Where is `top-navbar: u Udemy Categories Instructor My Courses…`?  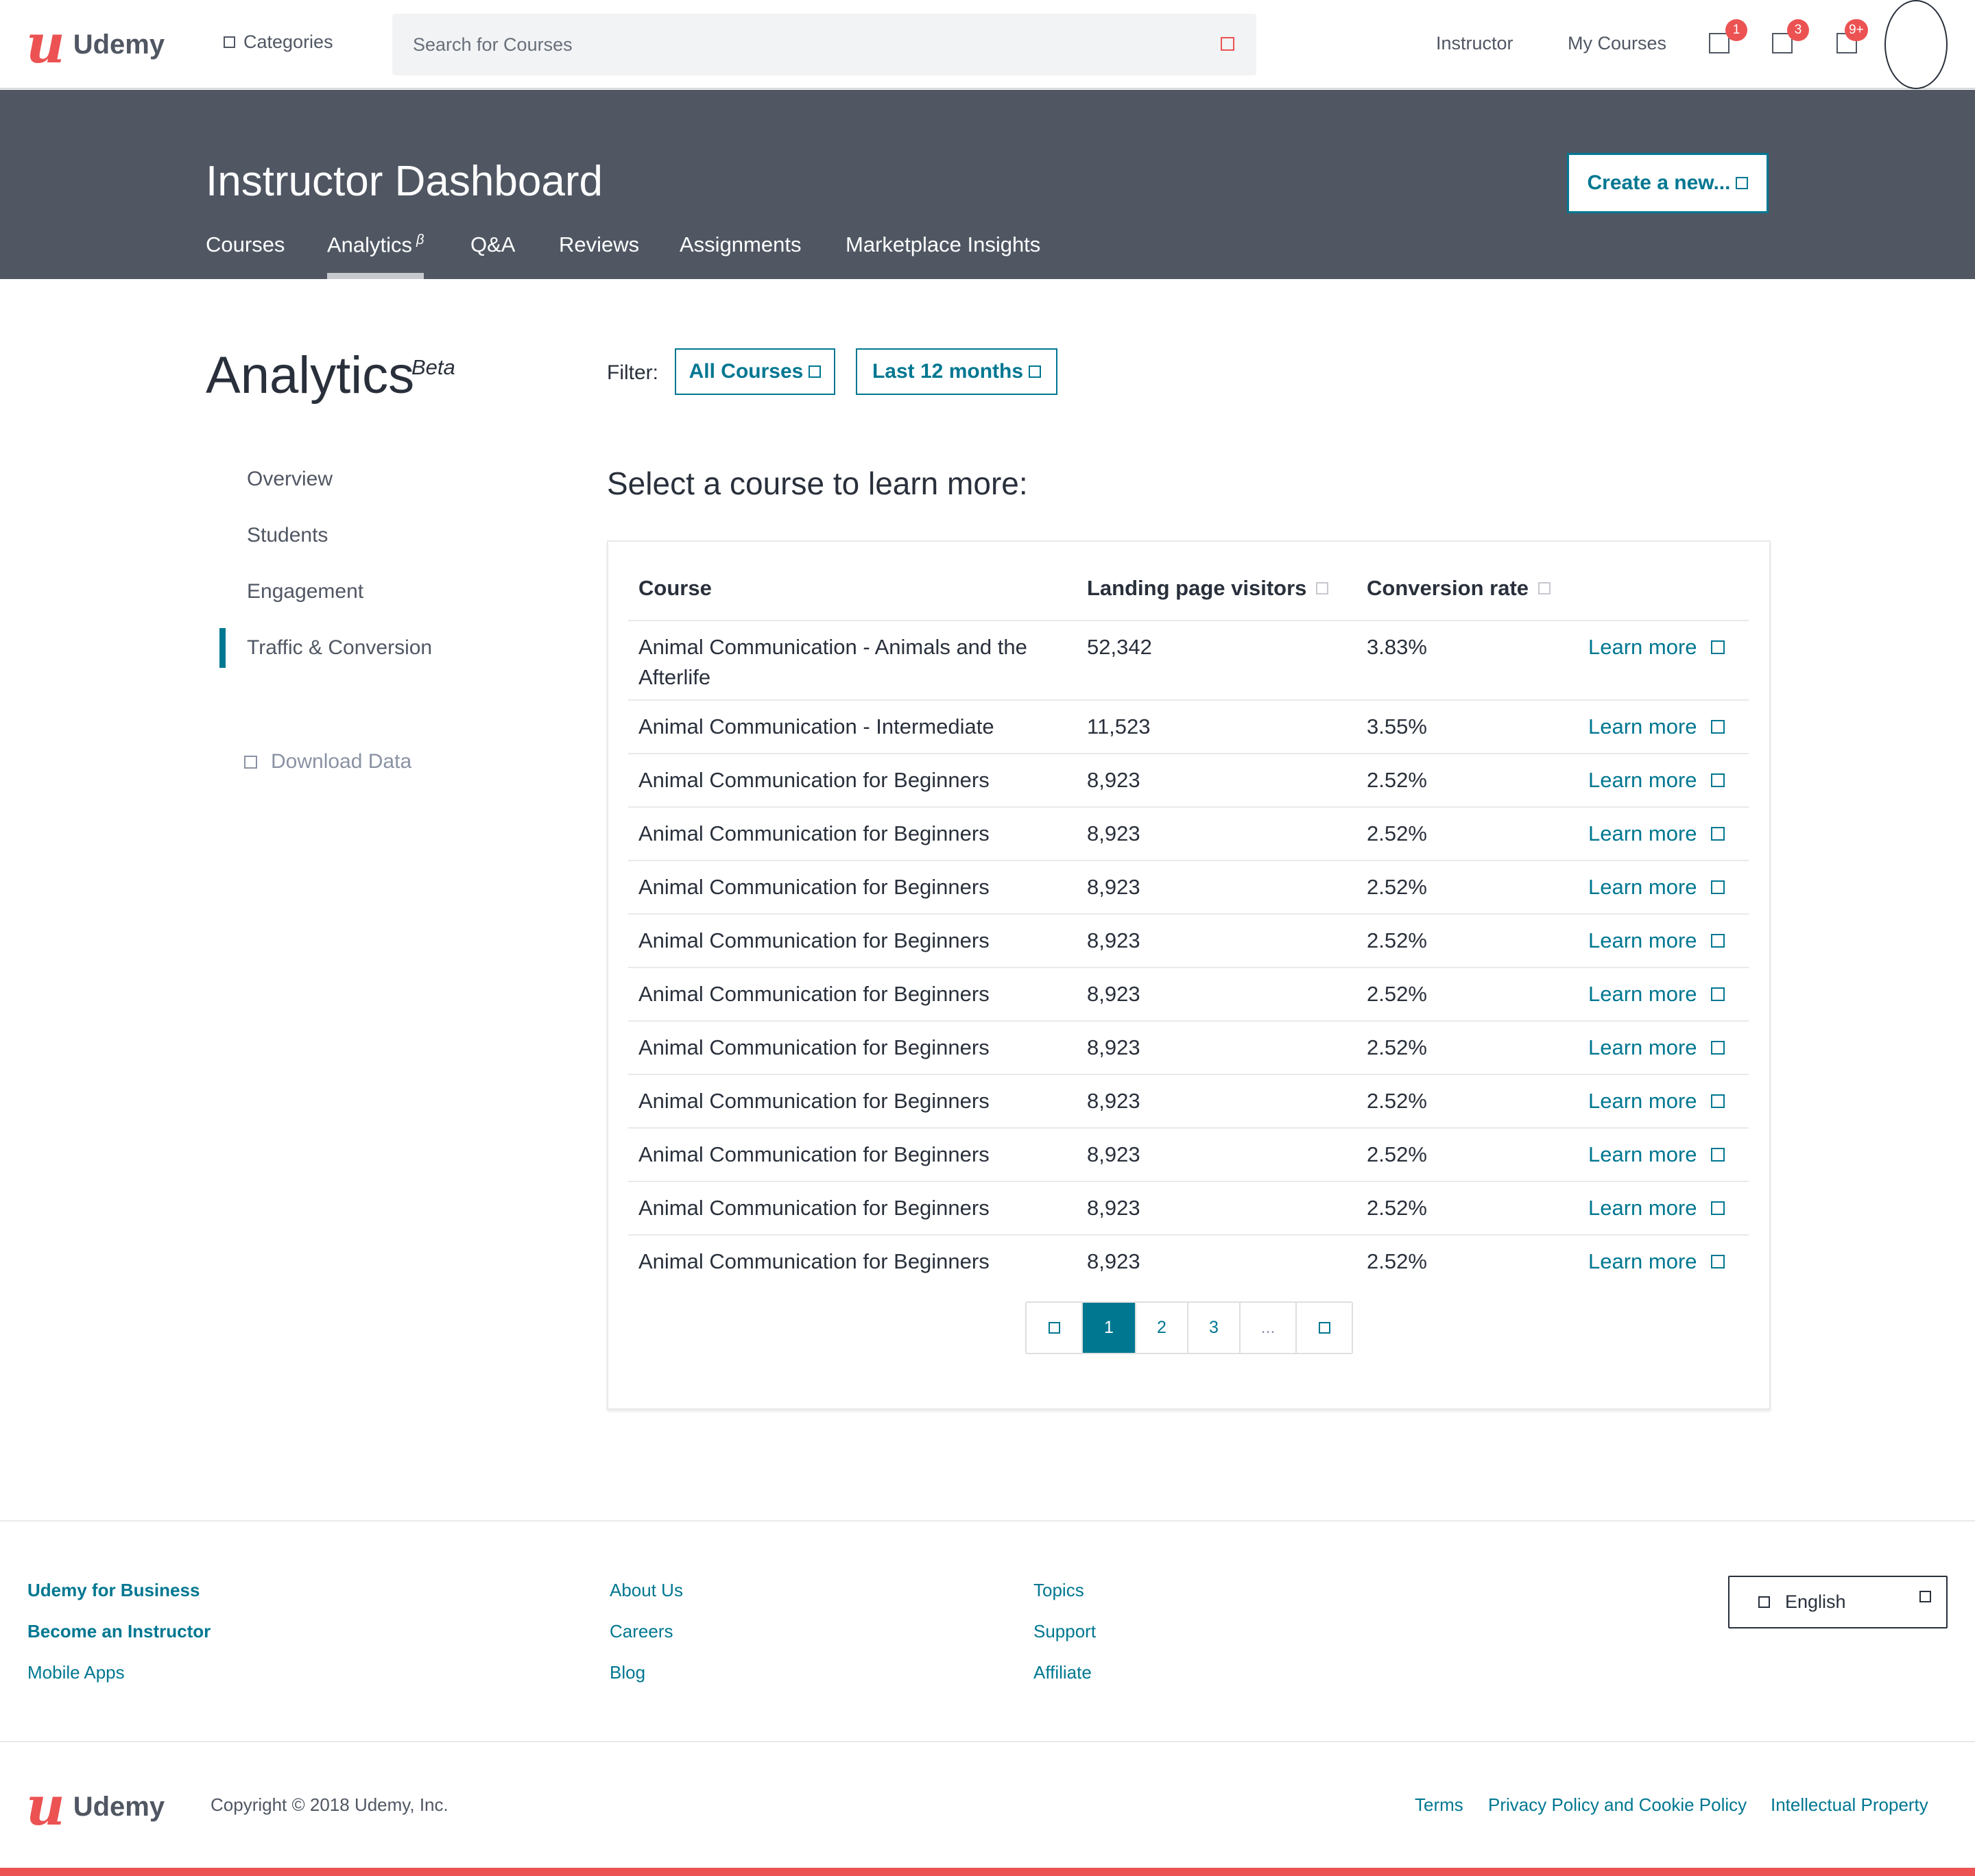 top-navbar: u Udemy Categories Instructor My Courses… is located at coordinates (987, 44).